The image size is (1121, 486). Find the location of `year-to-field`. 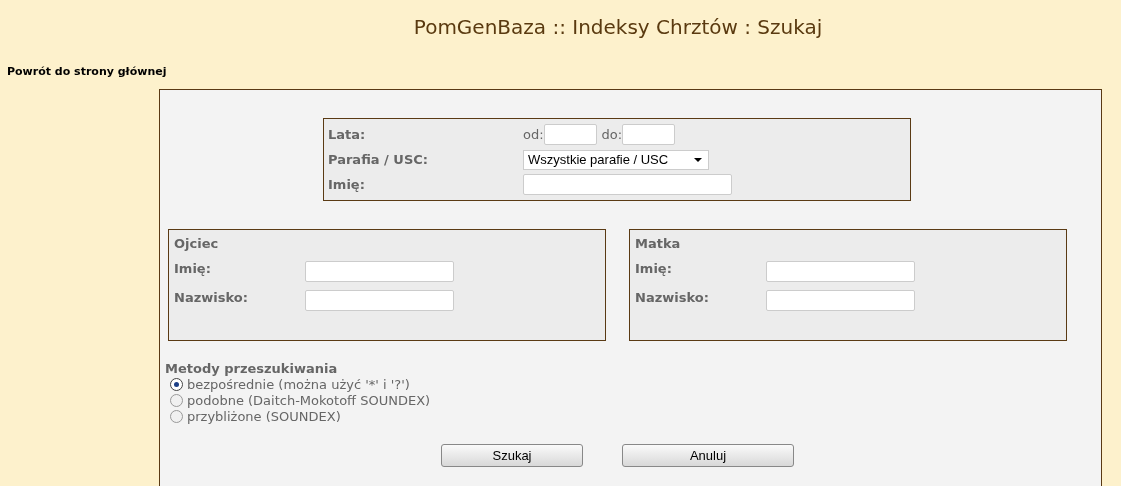

year-to-field is located at coordinates (649, 134).